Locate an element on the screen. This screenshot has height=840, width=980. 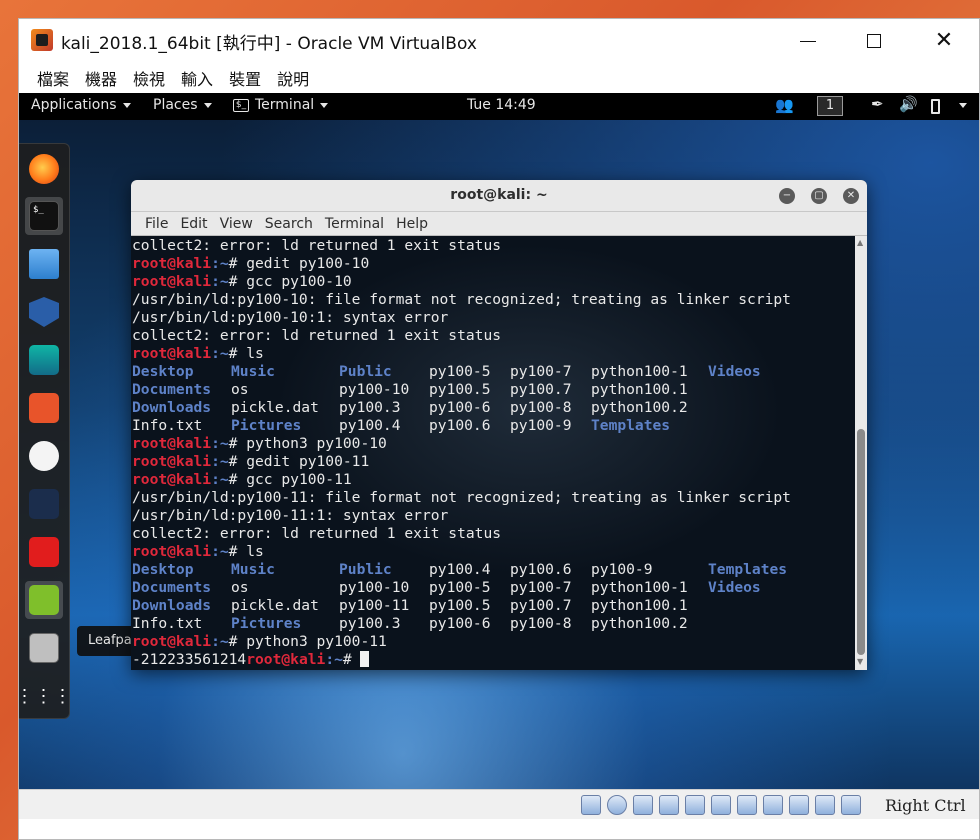
terminal-menu-search: Search is located at coordinates (289, 224).